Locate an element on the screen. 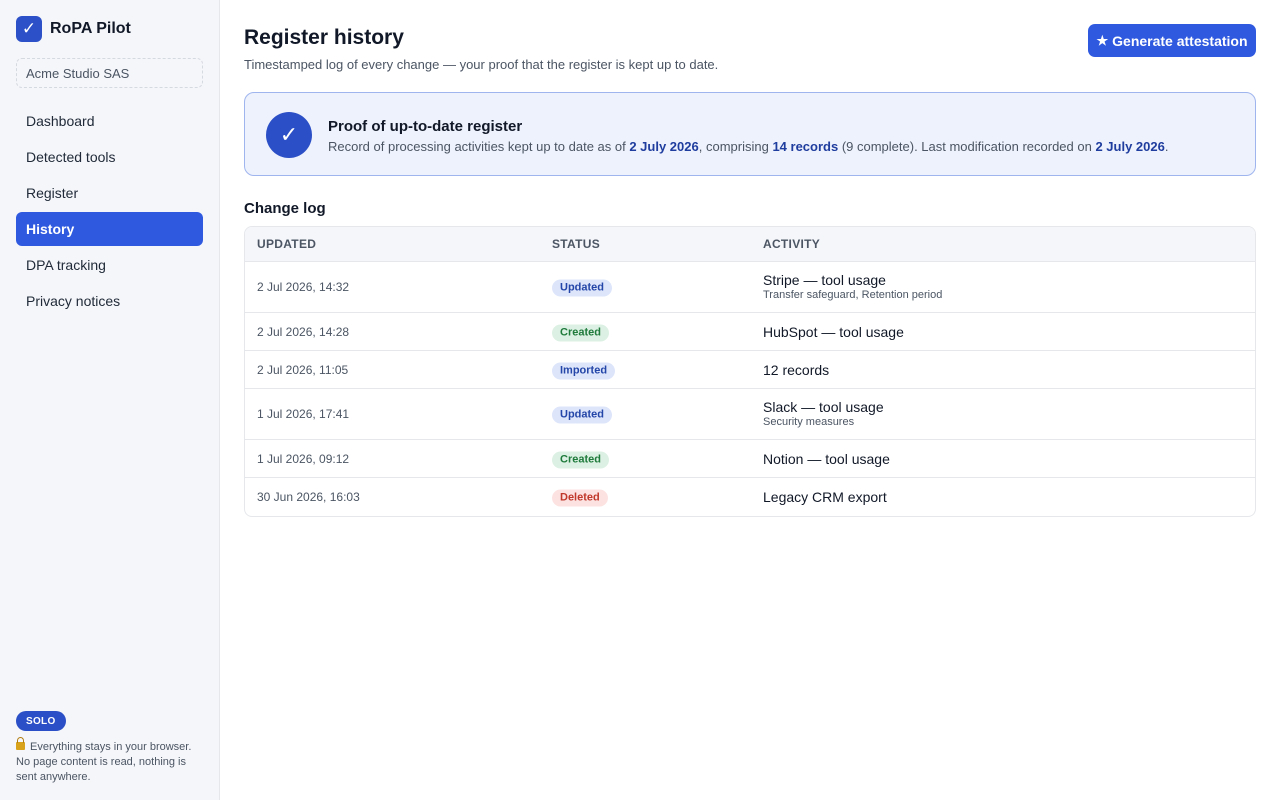  column-header-updated: UPDATED is located at coordinates (286, 244).